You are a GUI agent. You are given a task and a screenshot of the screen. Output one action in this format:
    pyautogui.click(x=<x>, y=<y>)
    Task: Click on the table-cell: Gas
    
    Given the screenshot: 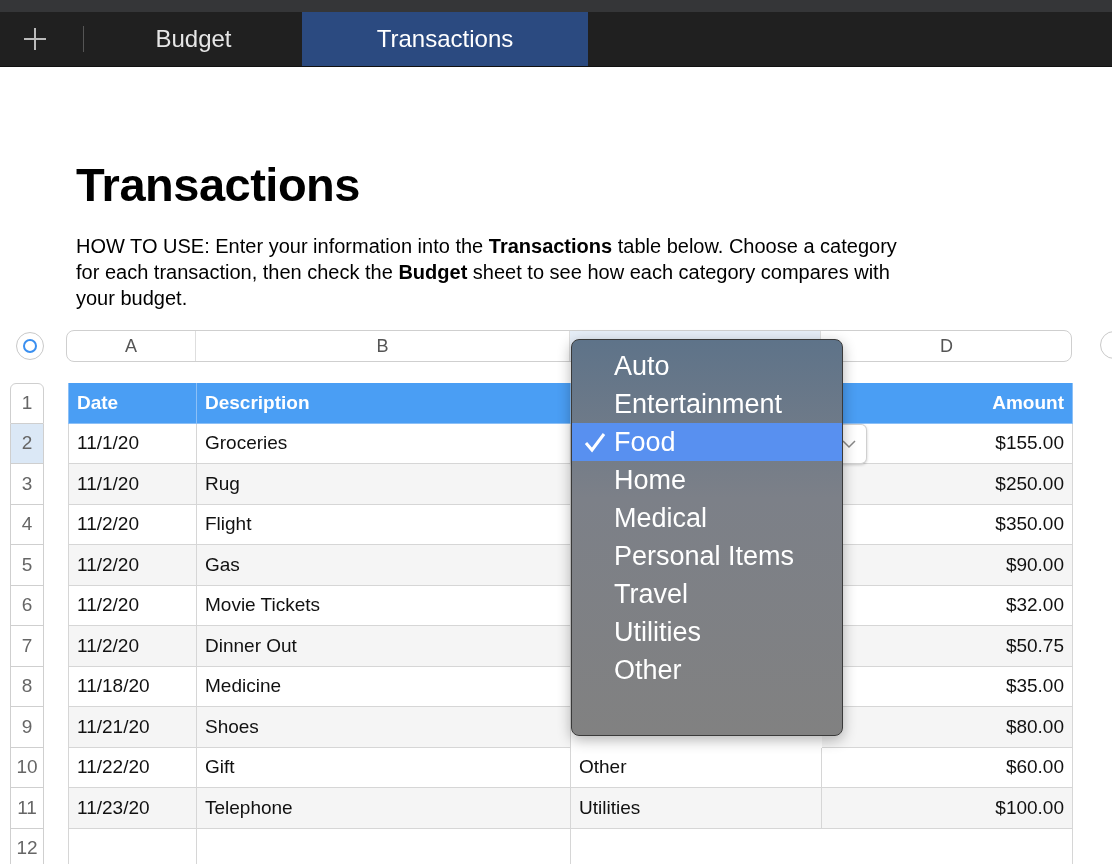 What is the action you would take?
    pyautogui.click(x=384, y=565)
    